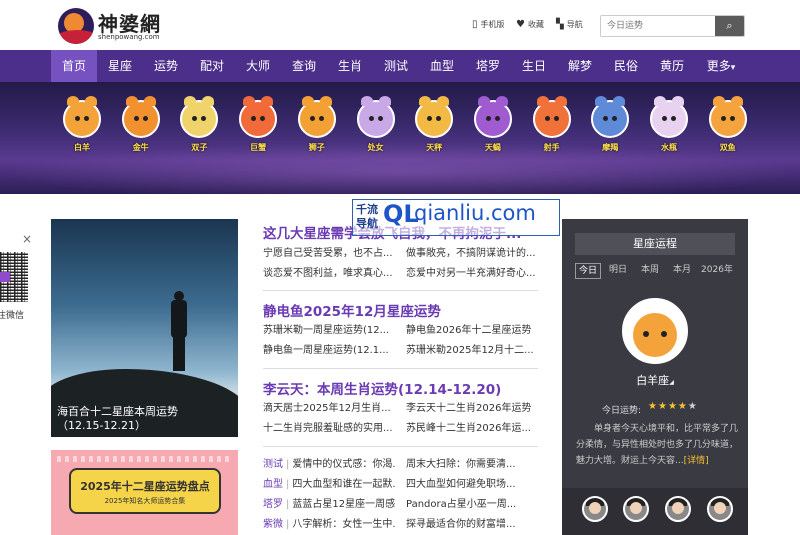  What do you see at coordinates (258, 147) in the screenshot?
I see `zodiac-label: 巨蟹` at bounding box center [258, 147].